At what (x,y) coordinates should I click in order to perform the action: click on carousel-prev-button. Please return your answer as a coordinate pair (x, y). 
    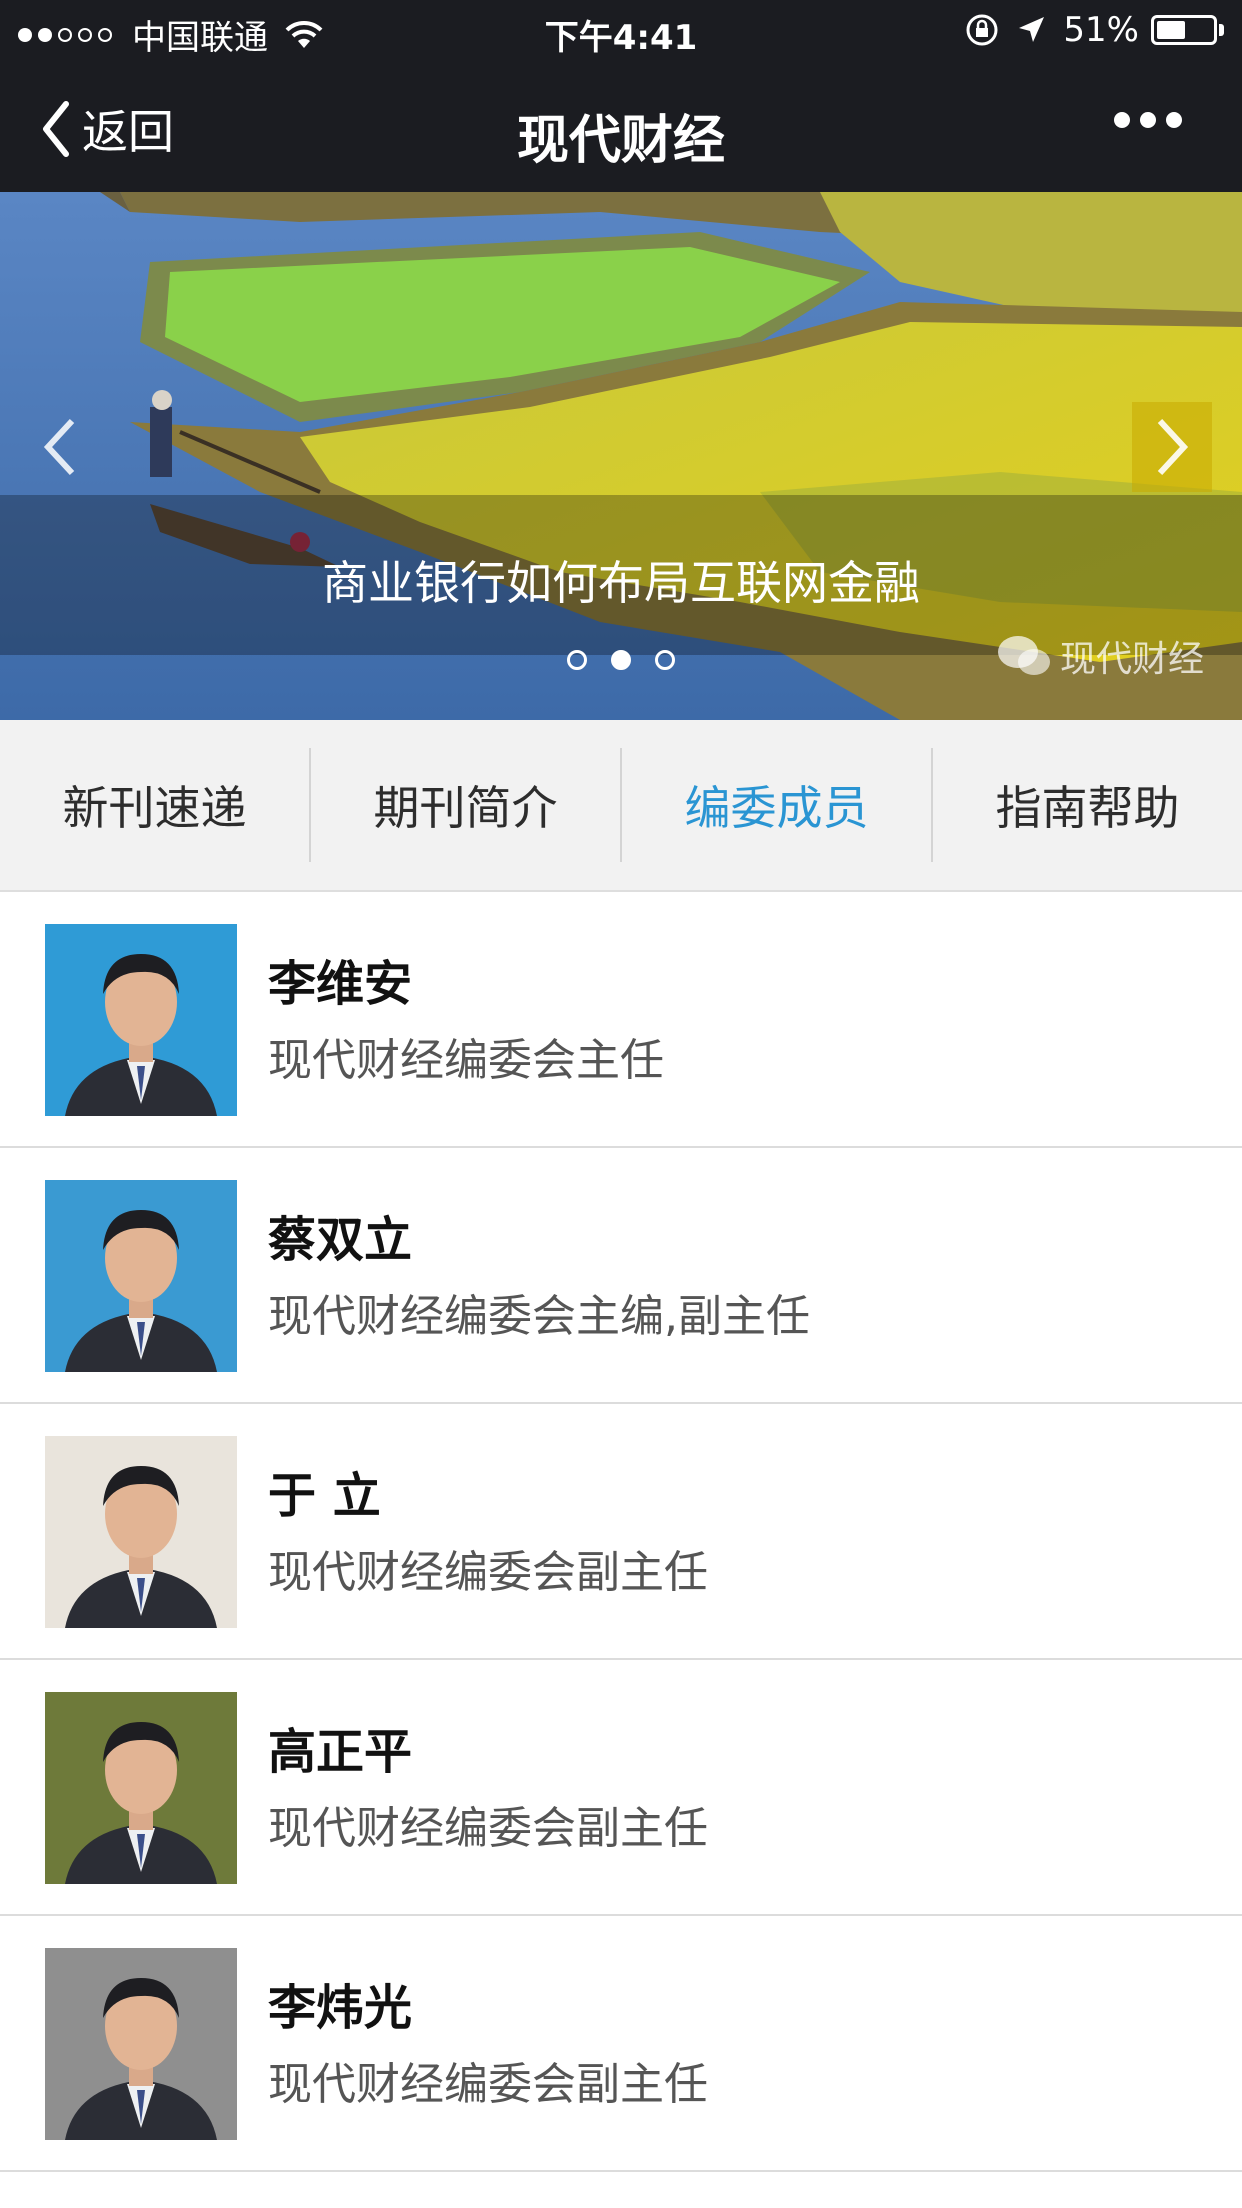
    Looking at the image, I should click on (60, 447).